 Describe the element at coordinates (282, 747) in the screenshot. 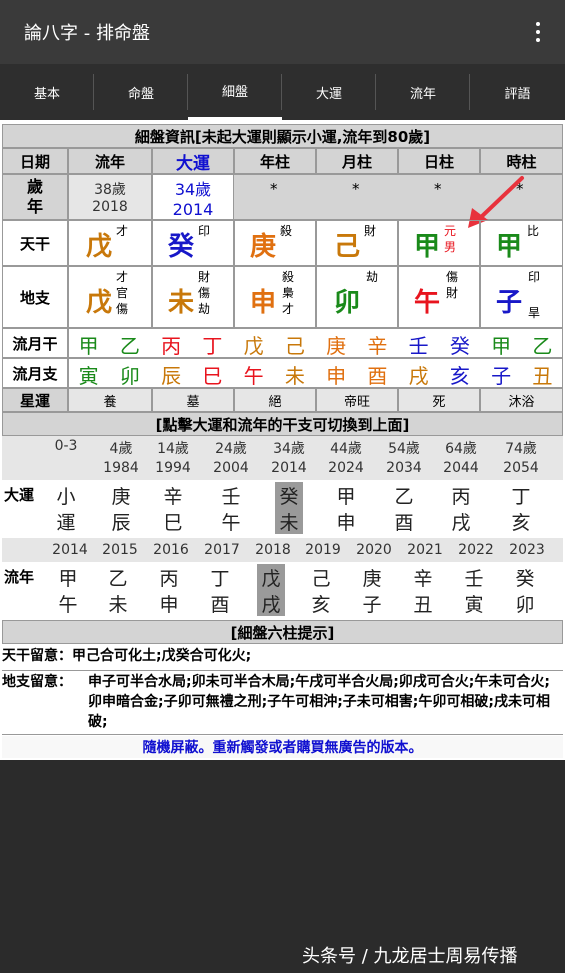

I see `ad-banner: 隨機屏蔽。重新觸發或者購買無廣告的版本。` at that location.